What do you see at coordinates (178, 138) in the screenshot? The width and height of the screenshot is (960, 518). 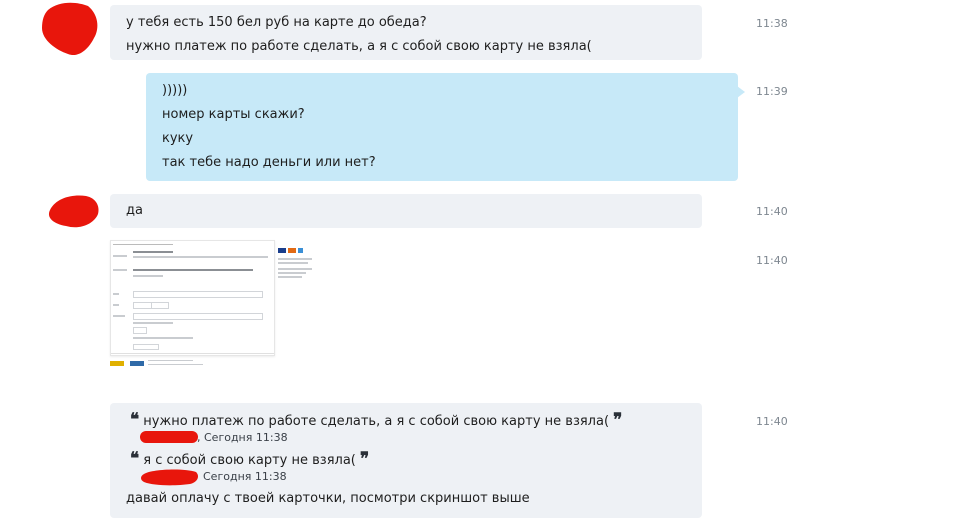 I see `message-text: куку` at bounding box center [178, 138].